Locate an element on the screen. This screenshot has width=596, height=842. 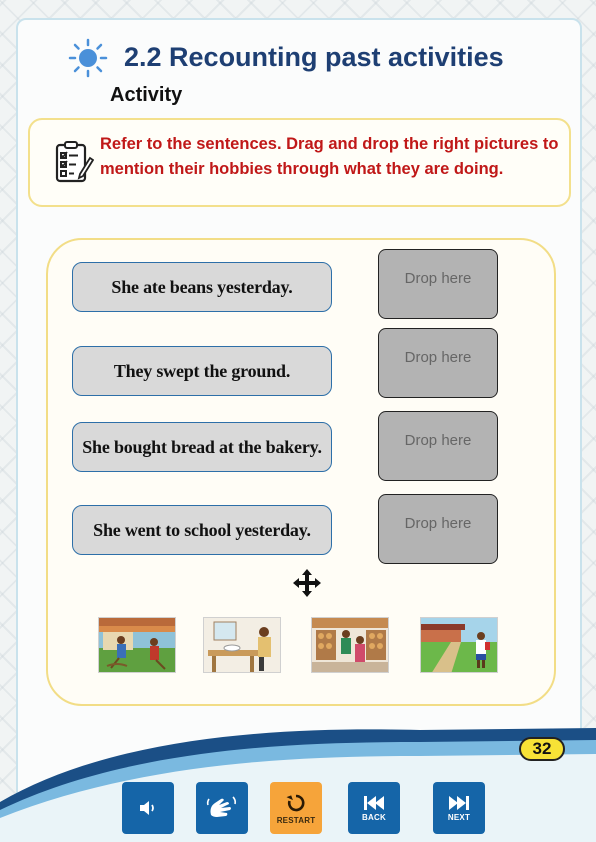
restart-button: RESTART is located at coordinates (296, 808).